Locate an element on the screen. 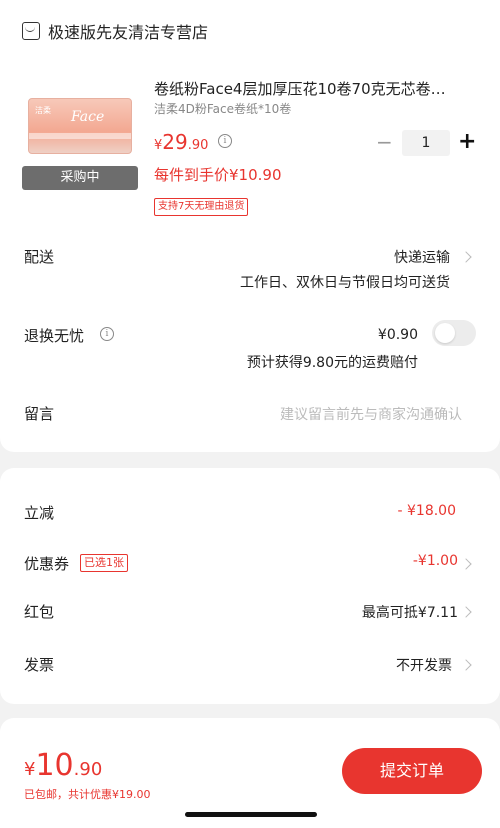 The height and width of the screenshot is (828, 500). total-price: ¥10.90 is located at coordinates (63, 765).